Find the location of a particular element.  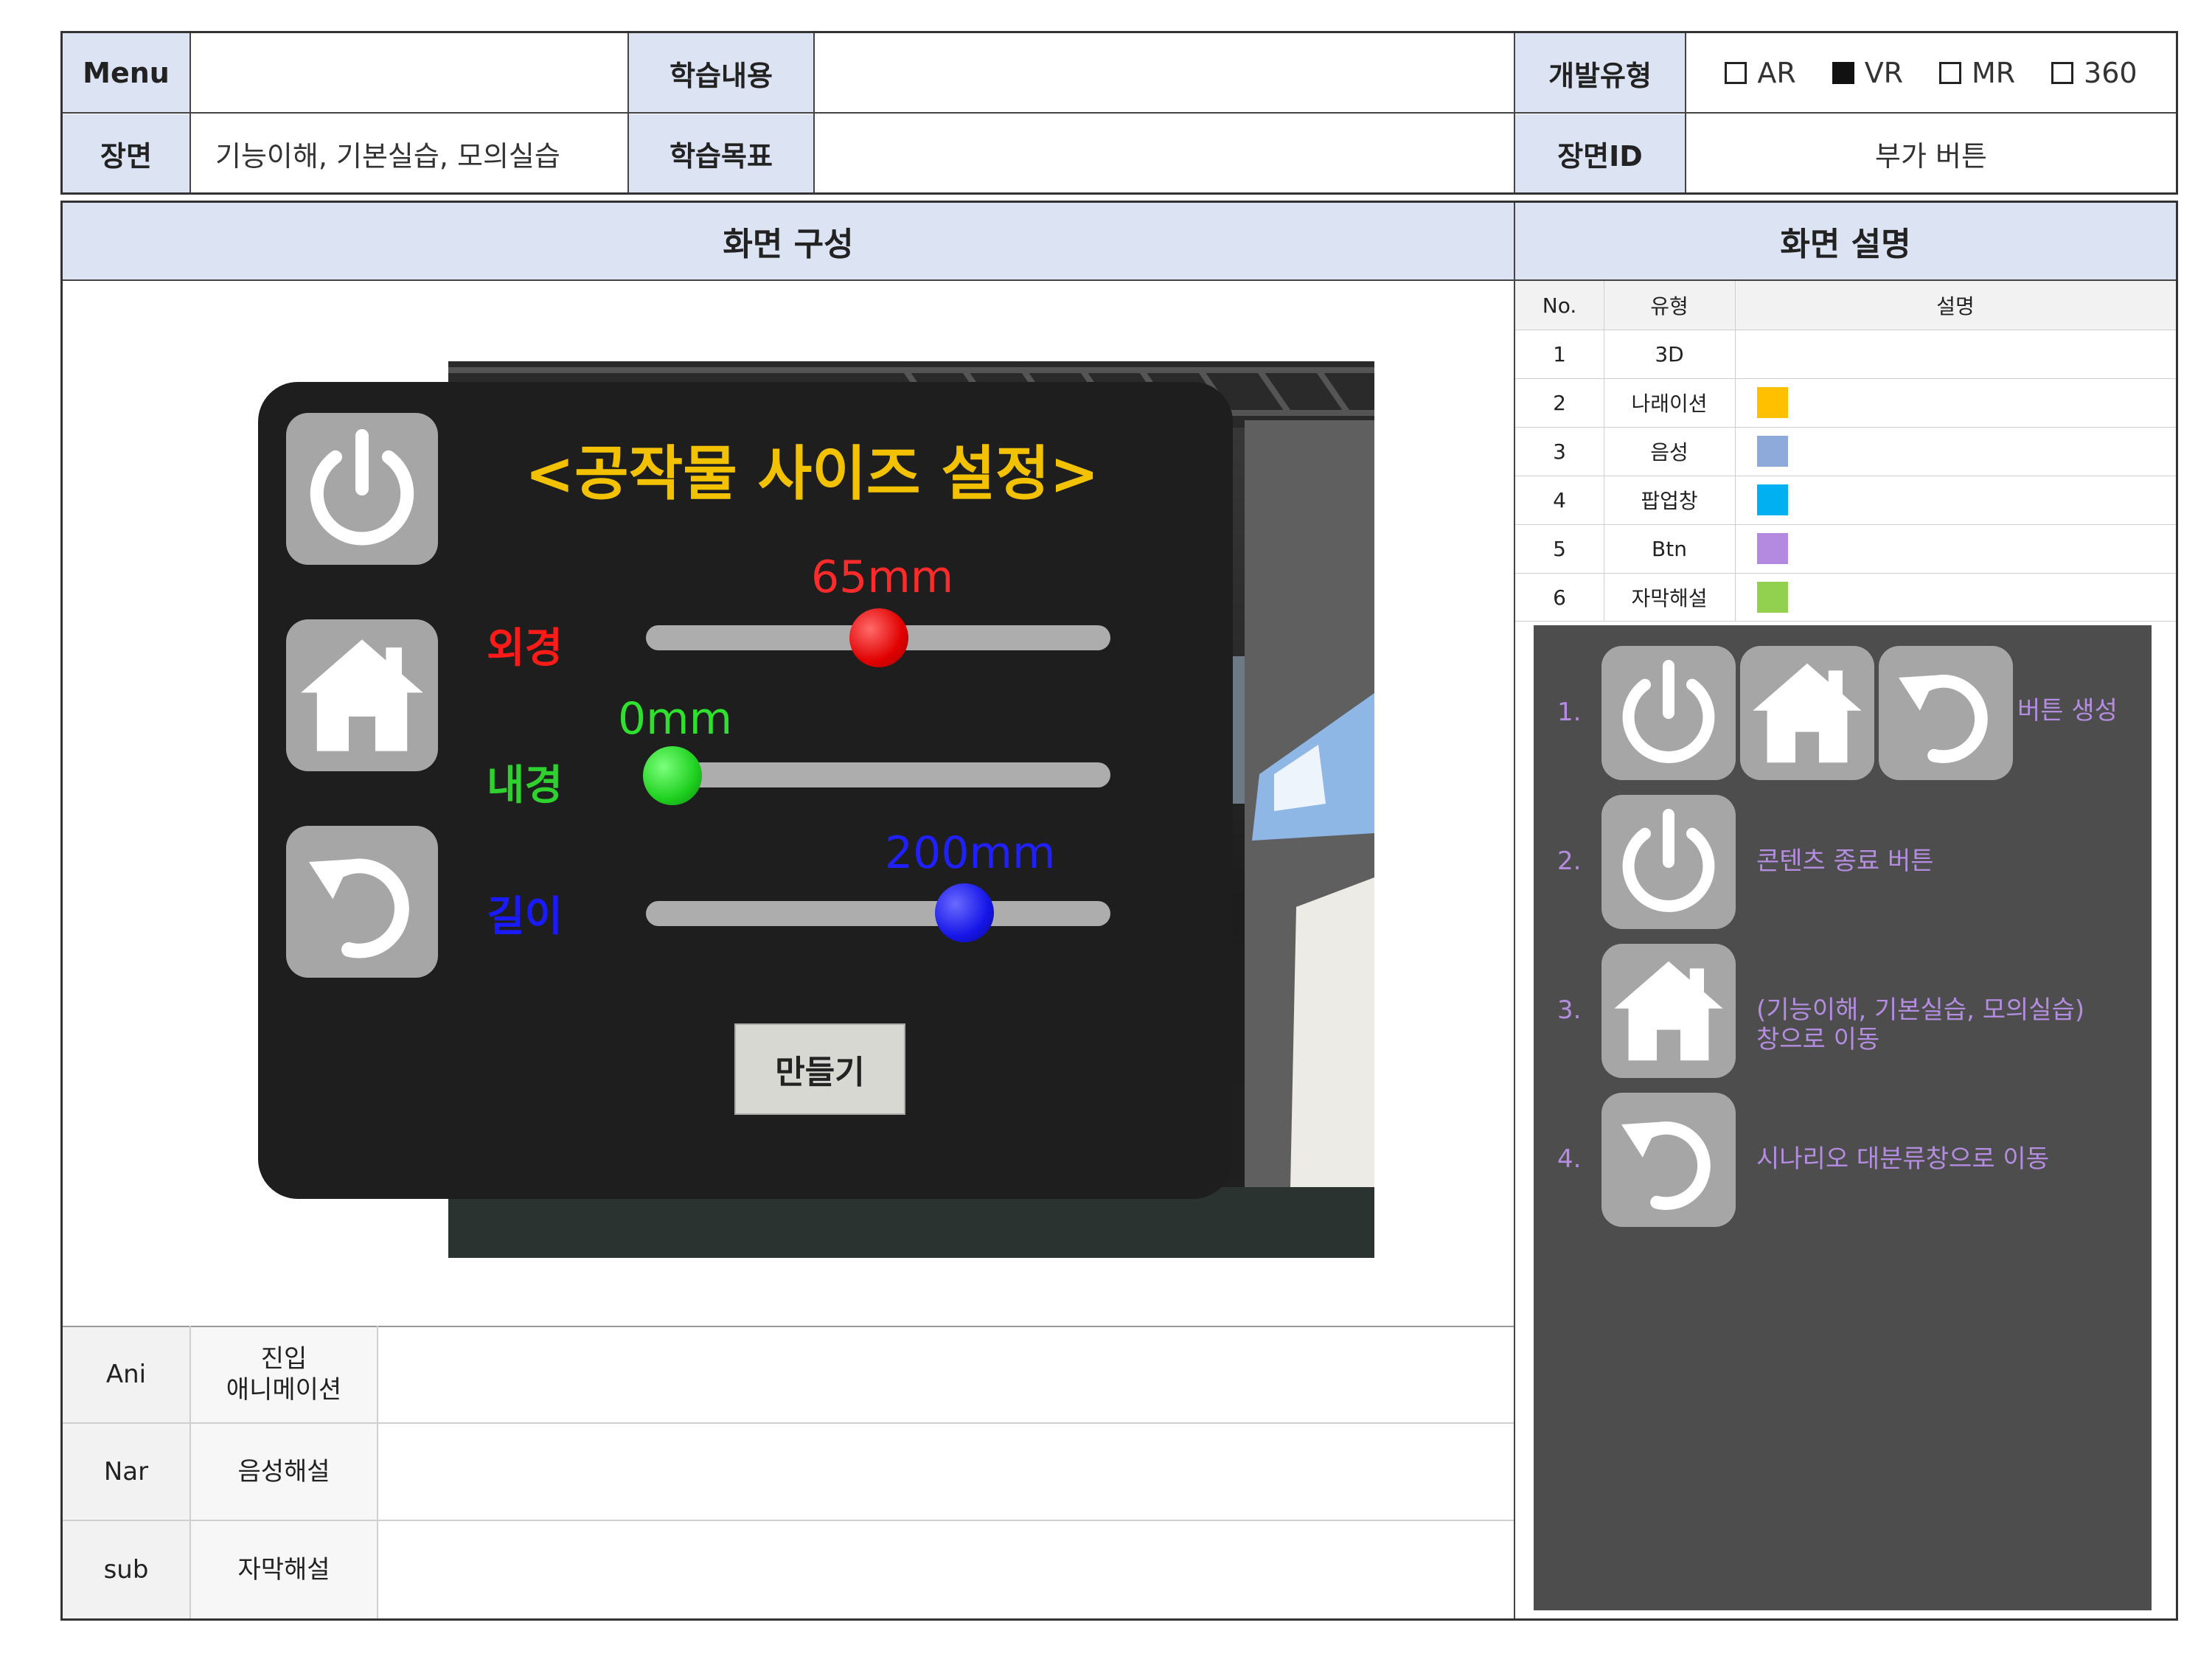

game-home-button is located at coordinates (362, 695).